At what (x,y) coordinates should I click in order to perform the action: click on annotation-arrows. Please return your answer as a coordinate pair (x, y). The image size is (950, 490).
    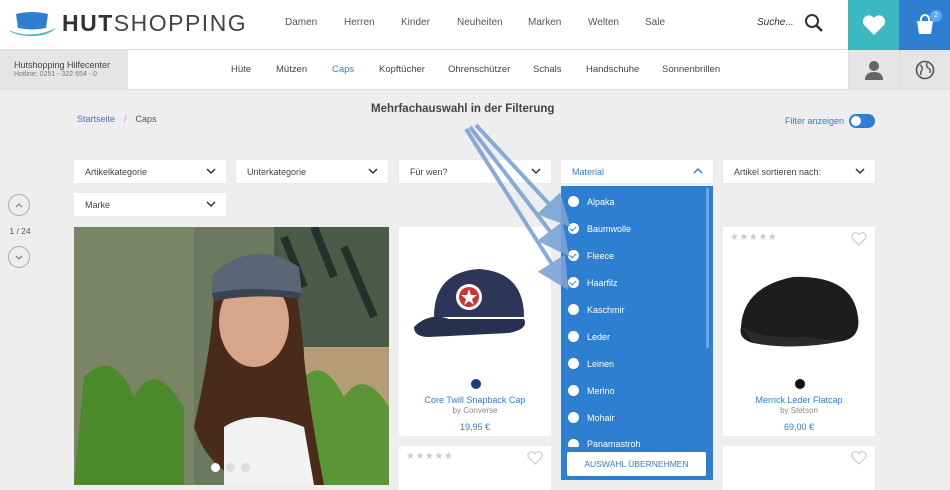
    Looking at the image, I should click on (517, 207).